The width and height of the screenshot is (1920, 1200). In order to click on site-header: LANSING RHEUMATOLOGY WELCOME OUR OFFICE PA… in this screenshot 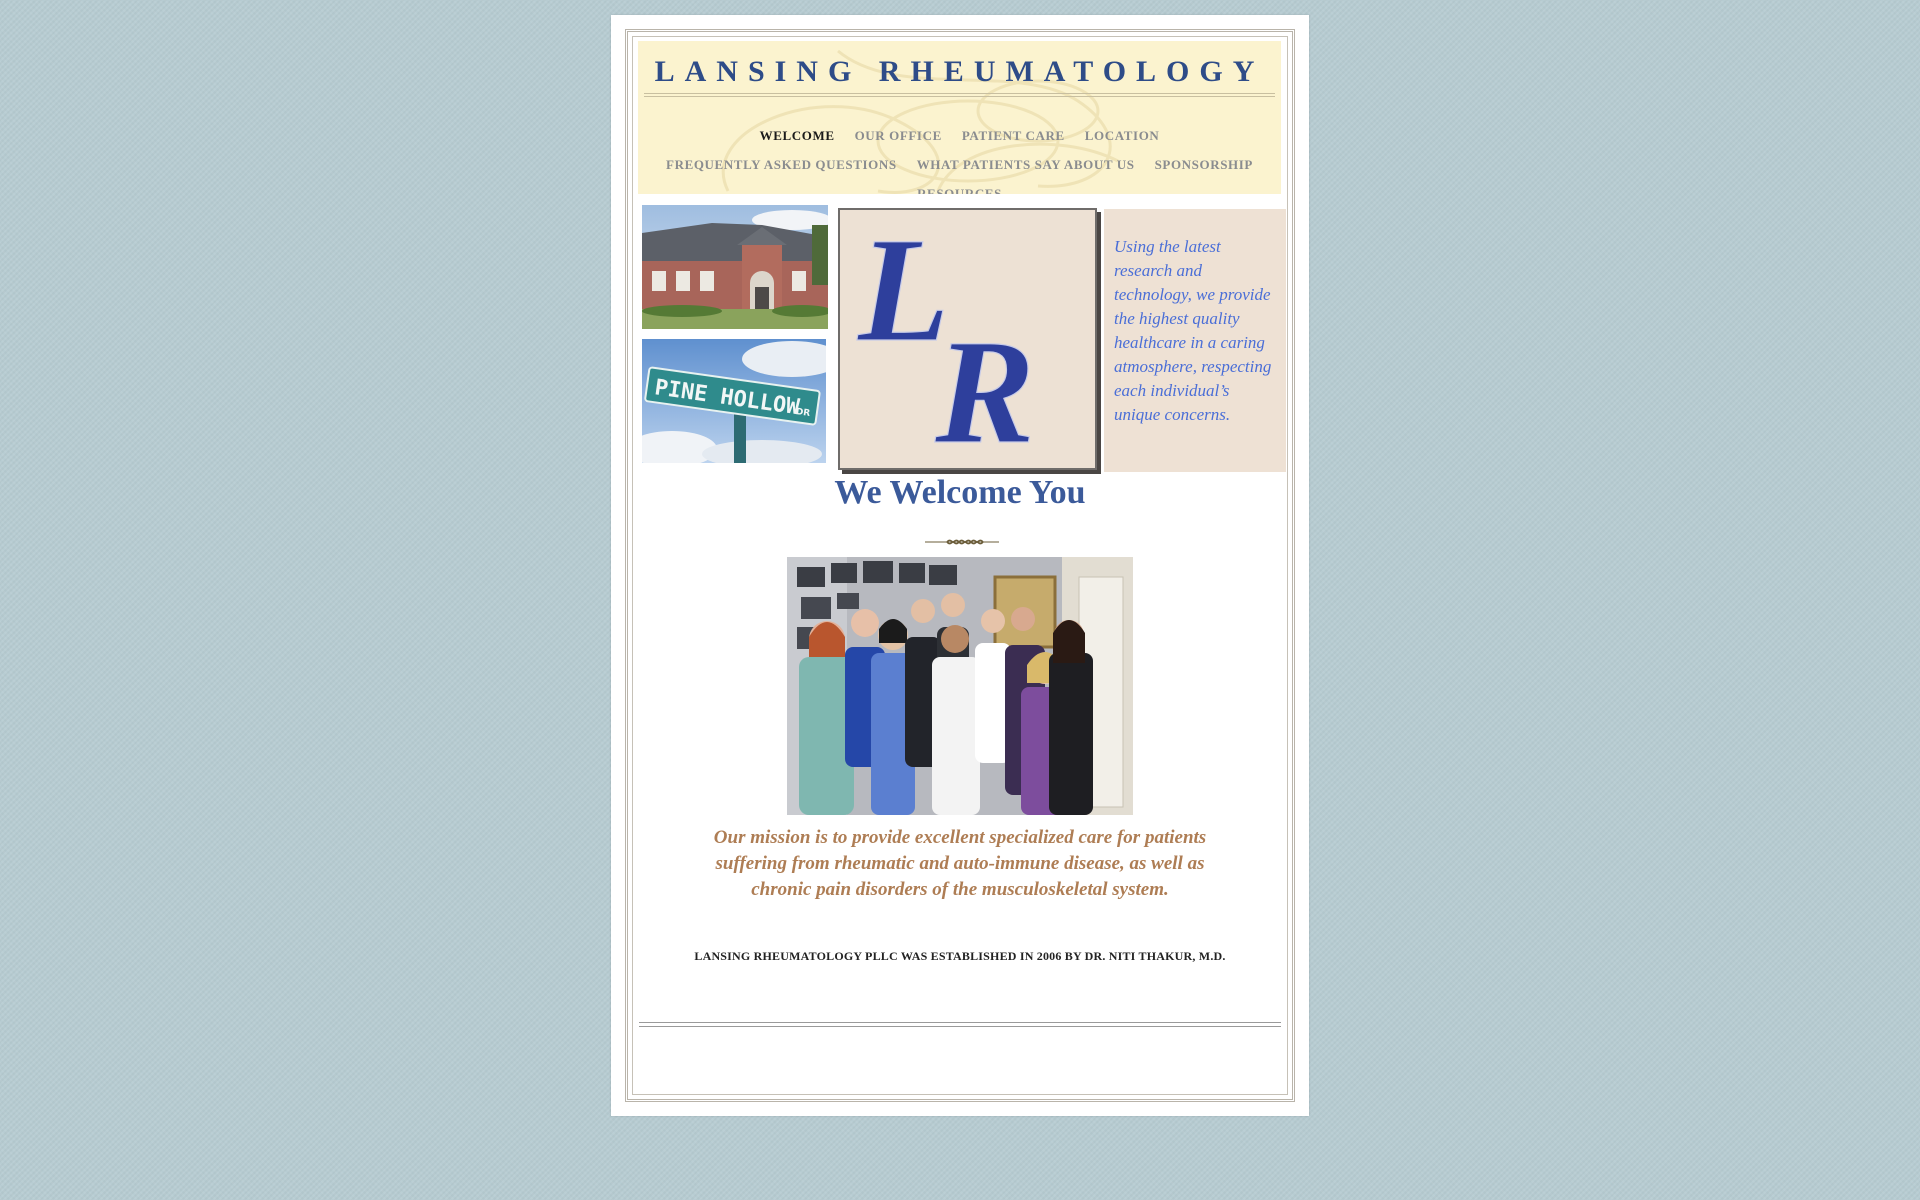, I will do `click(959, 117)`.